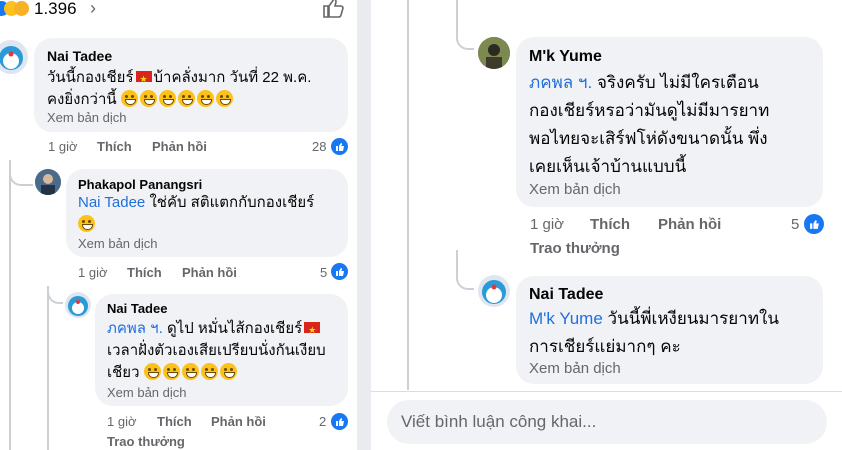 This screenshot has height=450, width=842. I want to click on like-count: 28, so click(319, 146).